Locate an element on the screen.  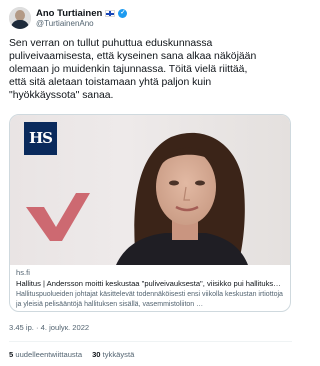
red-background-shape is located at coordinates (58, 217).